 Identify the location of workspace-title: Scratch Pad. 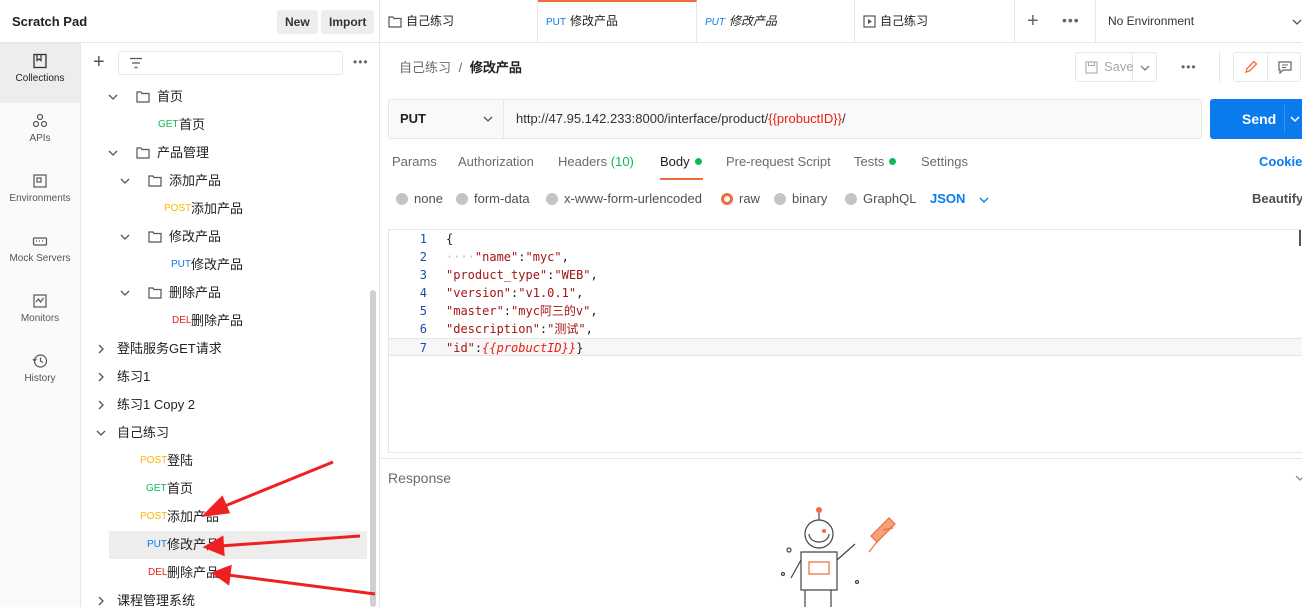
(49, 21).